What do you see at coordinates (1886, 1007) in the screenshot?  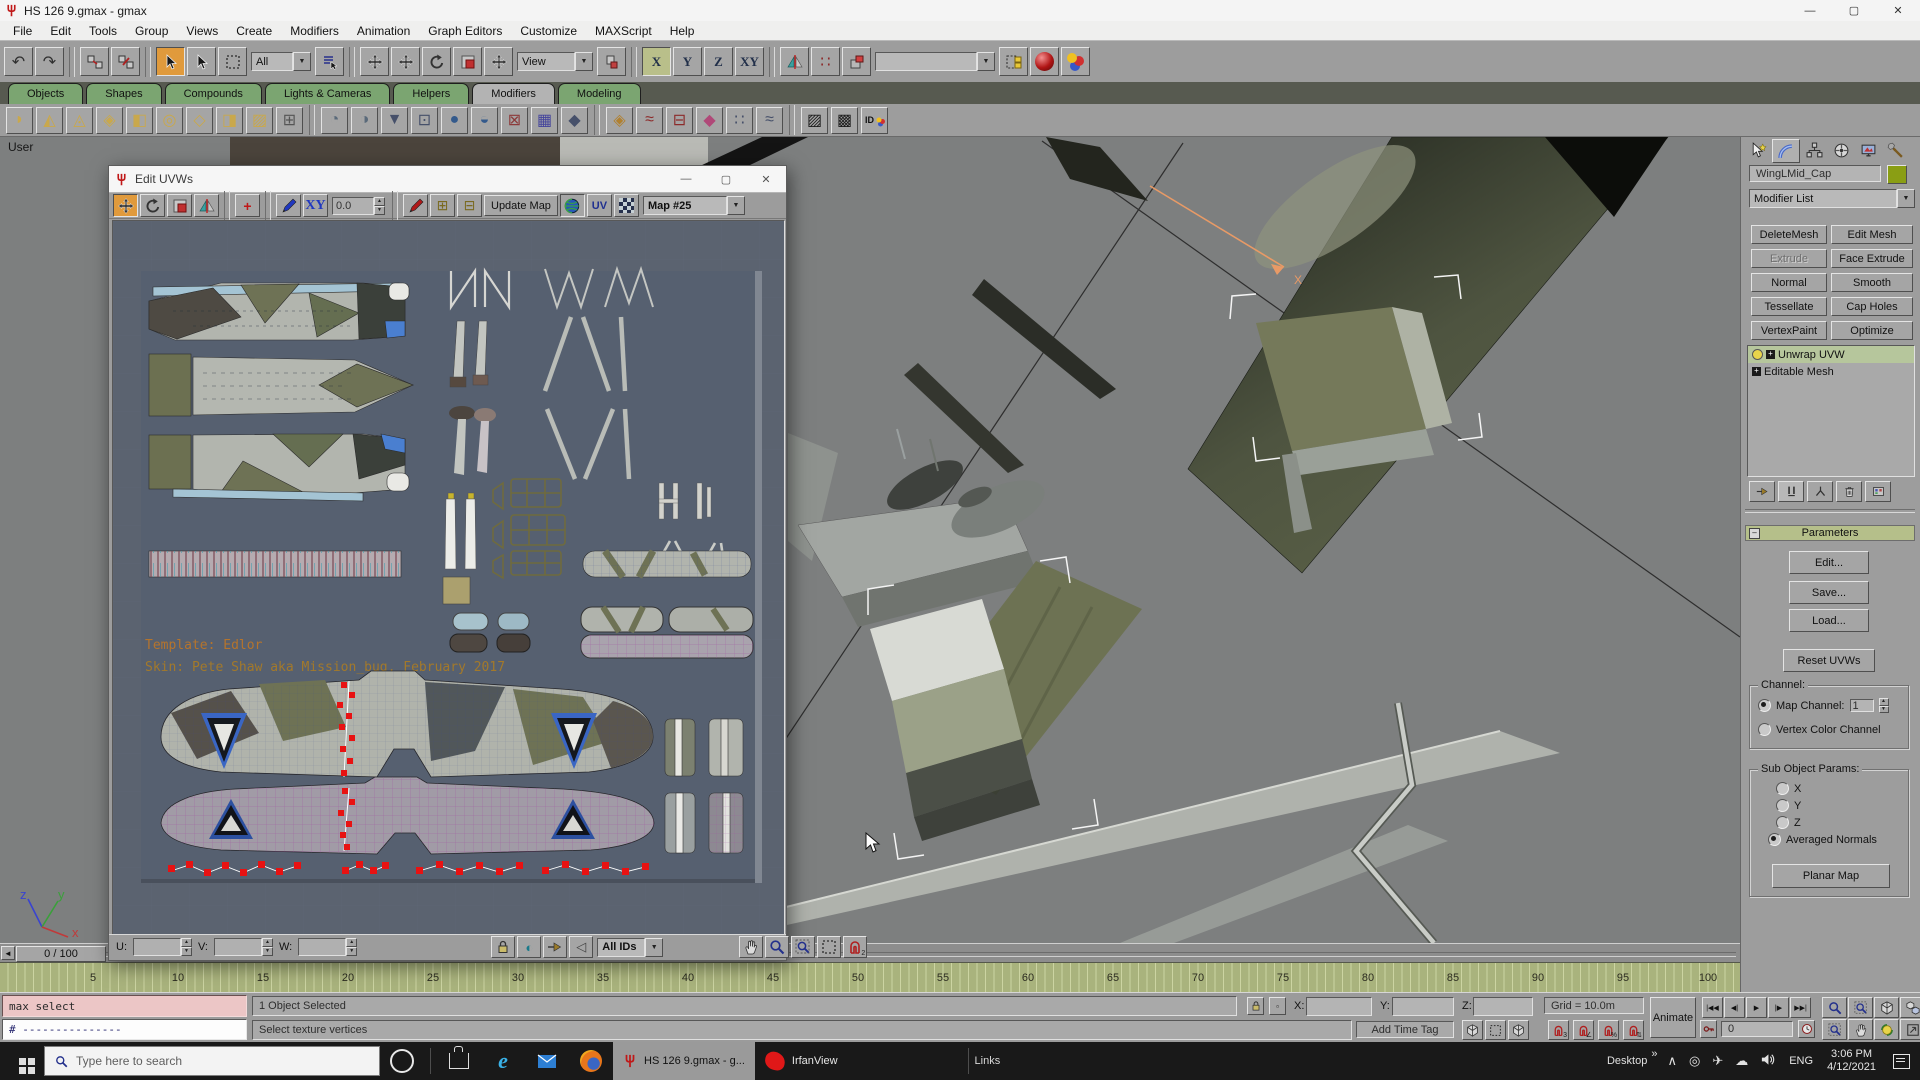 I see `zoom-extents-icon` at bounding box center [1886, 1007].